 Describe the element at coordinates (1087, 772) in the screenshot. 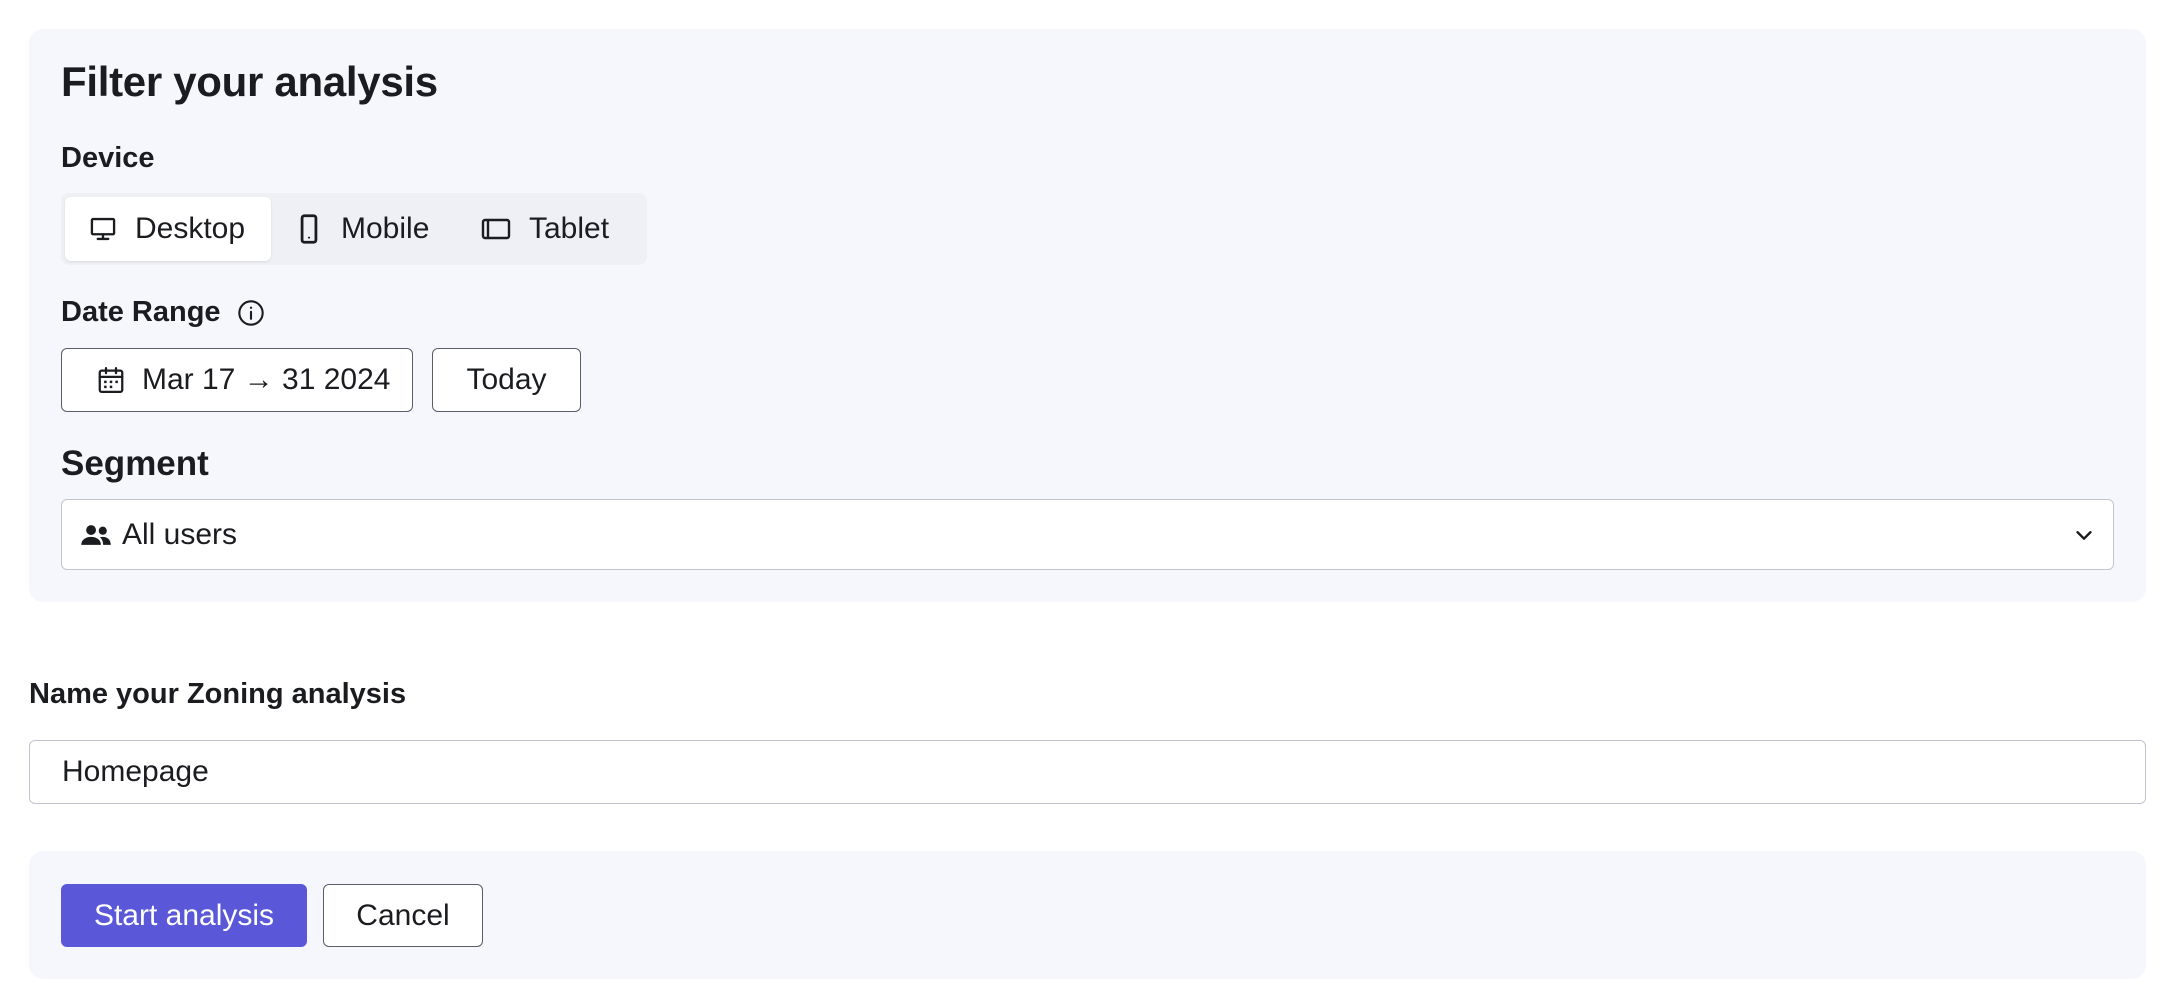

I see `analysis-name-input` at that location.